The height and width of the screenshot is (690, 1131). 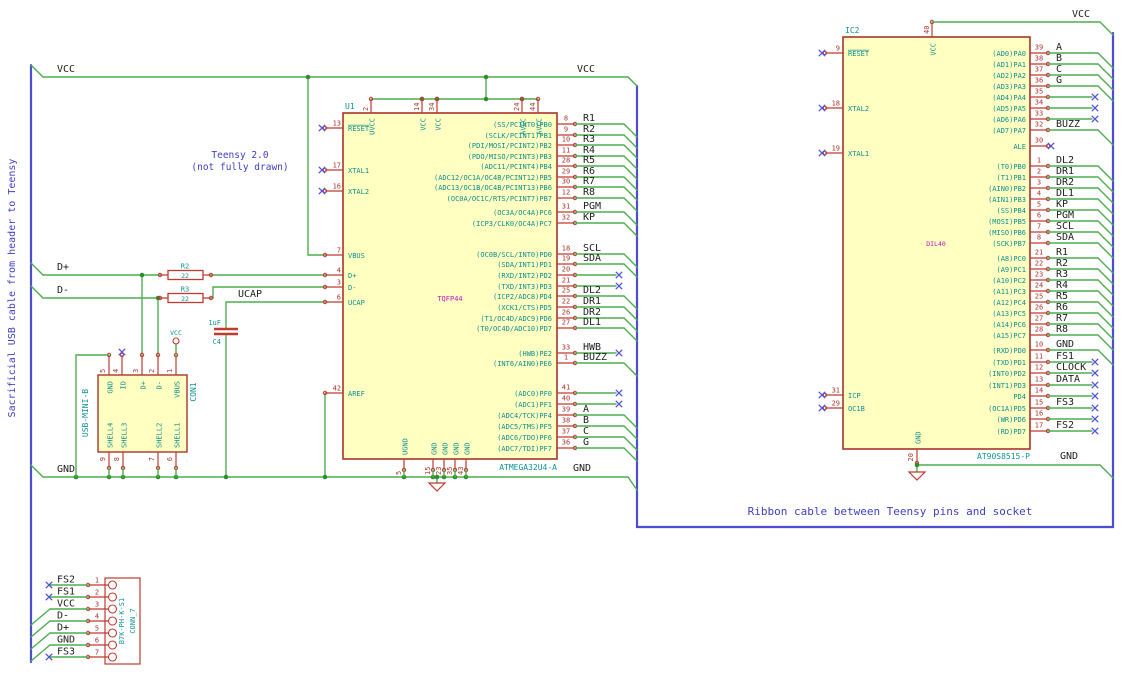 What do you see at coordinates (1007, 386) in the screenshot?
I see `ic2-pin-name: (INT1)PD3` at bounding box center [1007, 386].